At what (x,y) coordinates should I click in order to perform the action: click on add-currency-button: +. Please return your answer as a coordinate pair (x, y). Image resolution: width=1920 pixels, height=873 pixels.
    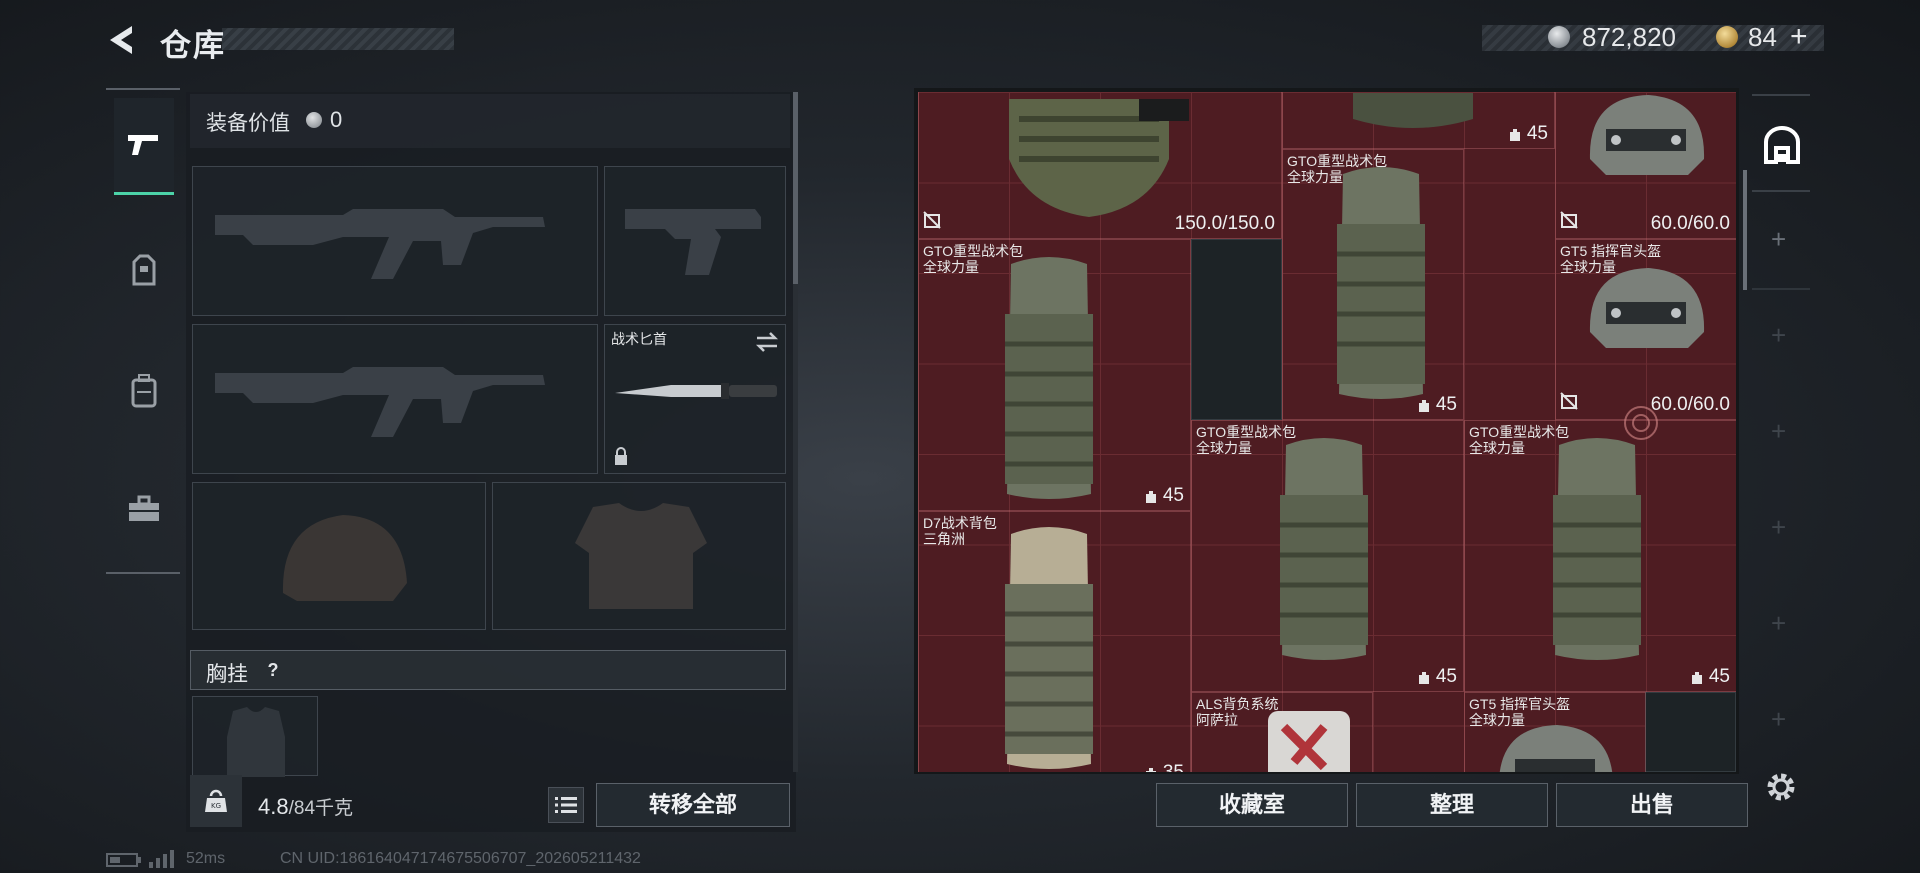
    Looking at the image, I should click on (1799, 37).